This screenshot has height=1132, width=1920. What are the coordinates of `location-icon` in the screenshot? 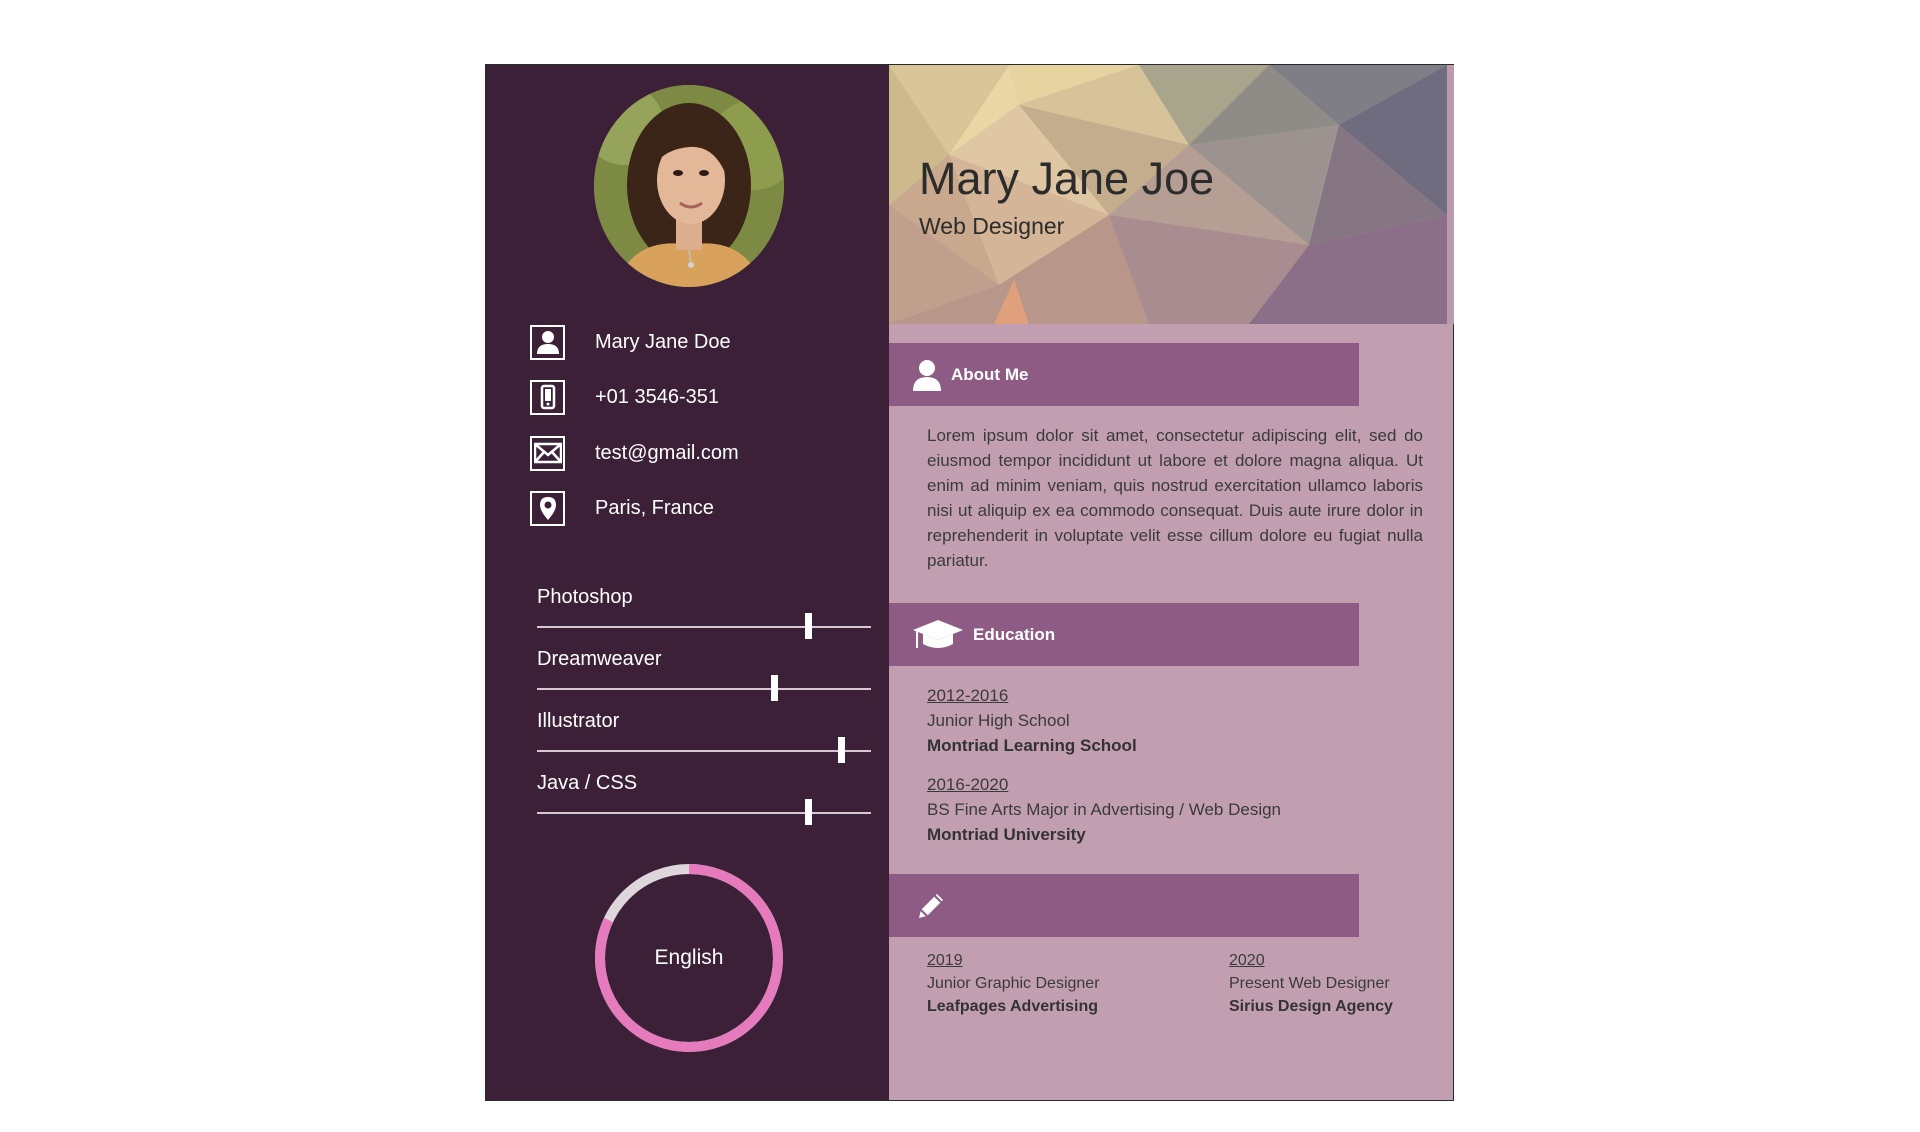 It's located at (547, 508).